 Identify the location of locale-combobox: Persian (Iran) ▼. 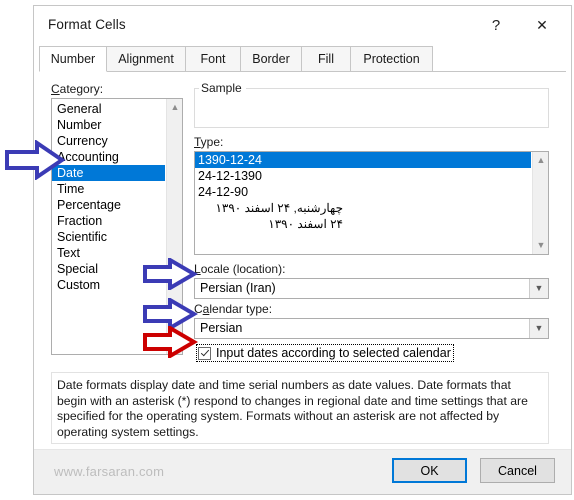
(371, 288).